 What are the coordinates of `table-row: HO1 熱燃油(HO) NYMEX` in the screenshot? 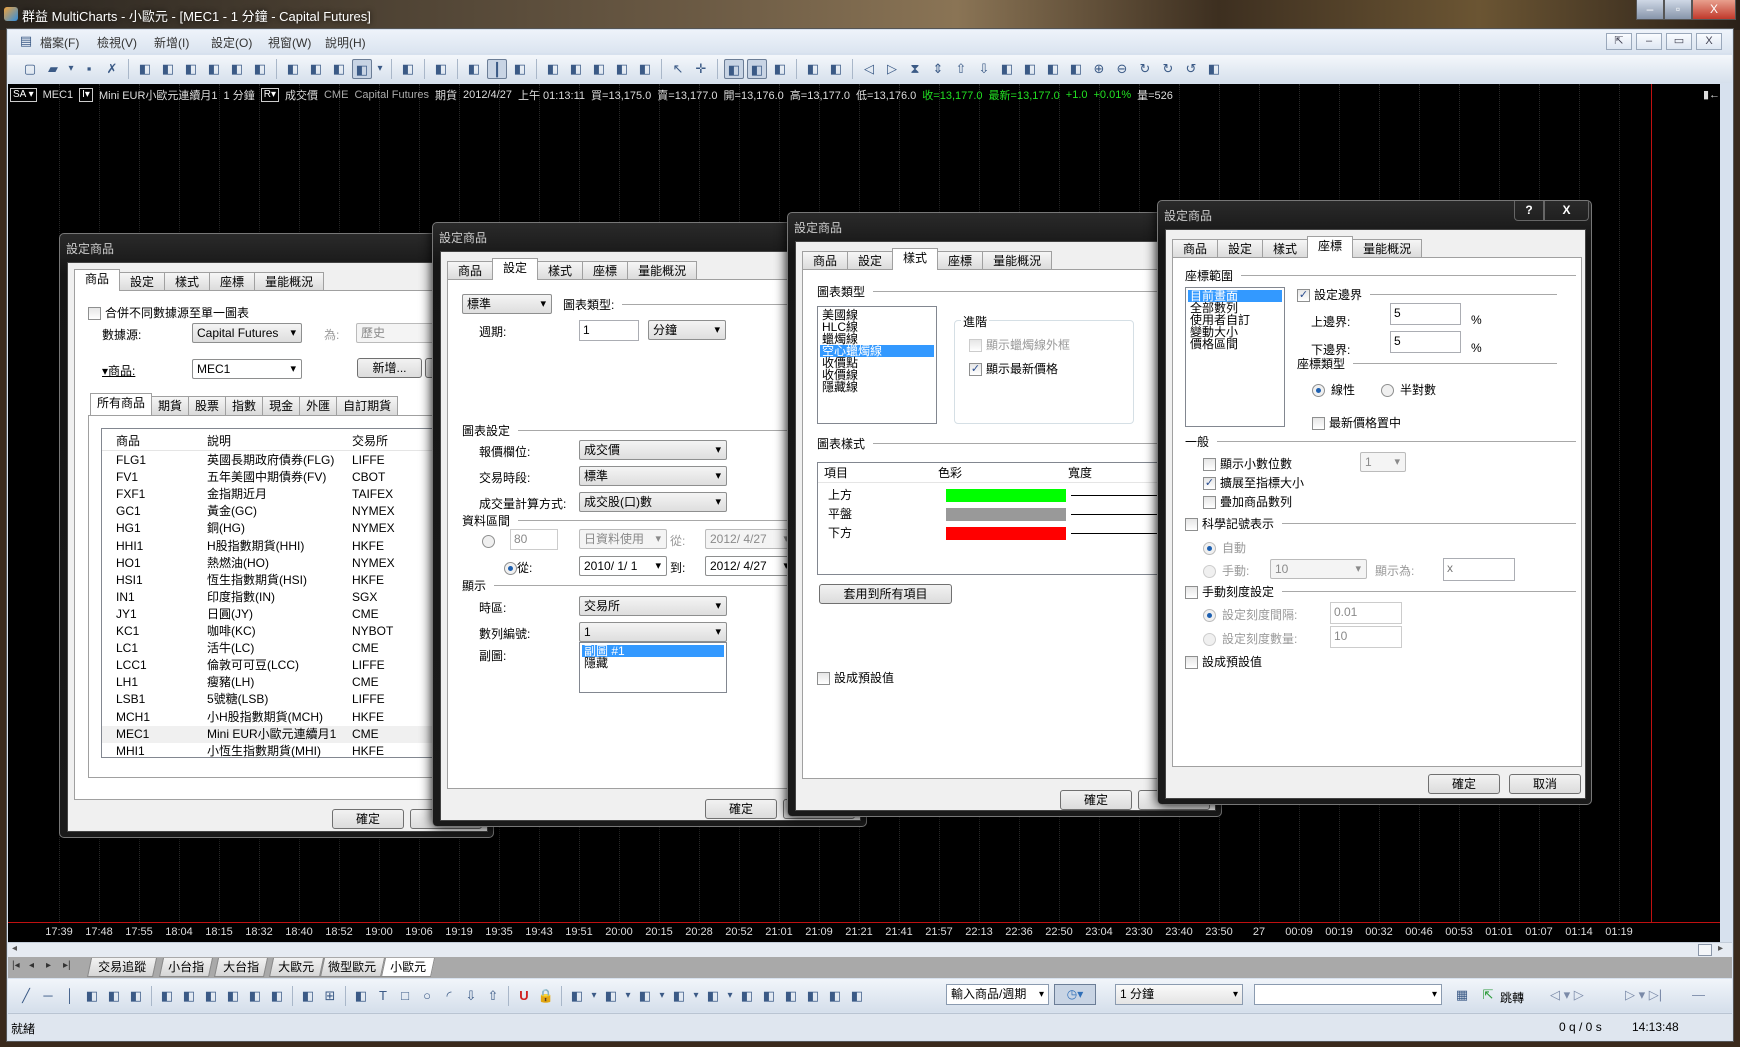 It's located at (267, 563).